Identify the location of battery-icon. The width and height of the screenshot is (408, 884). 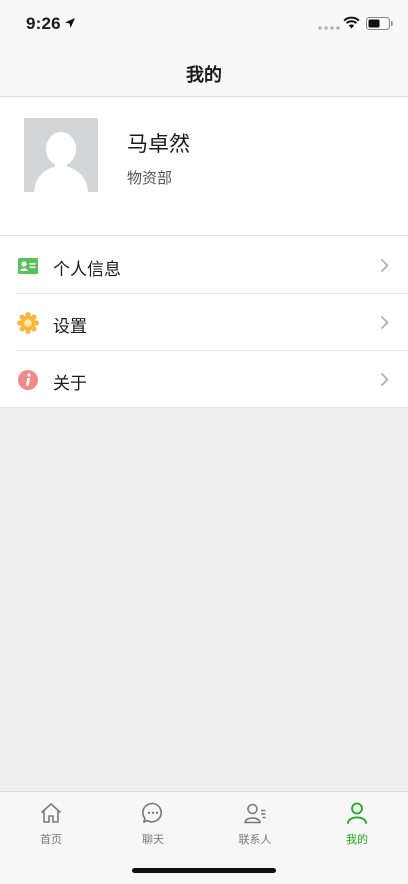
(379, 23).